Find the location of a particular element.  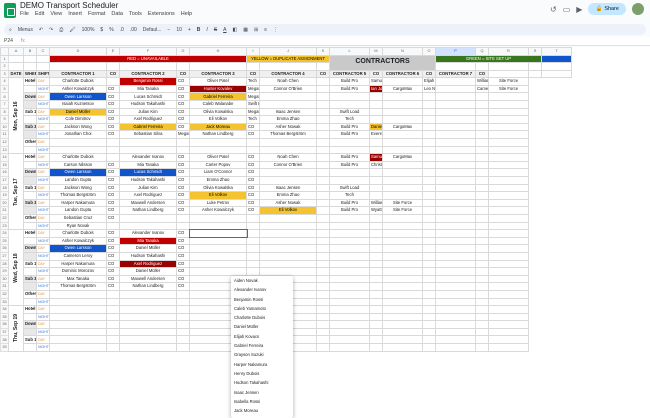

row-header: 9 is located at coordinates (4, 119).